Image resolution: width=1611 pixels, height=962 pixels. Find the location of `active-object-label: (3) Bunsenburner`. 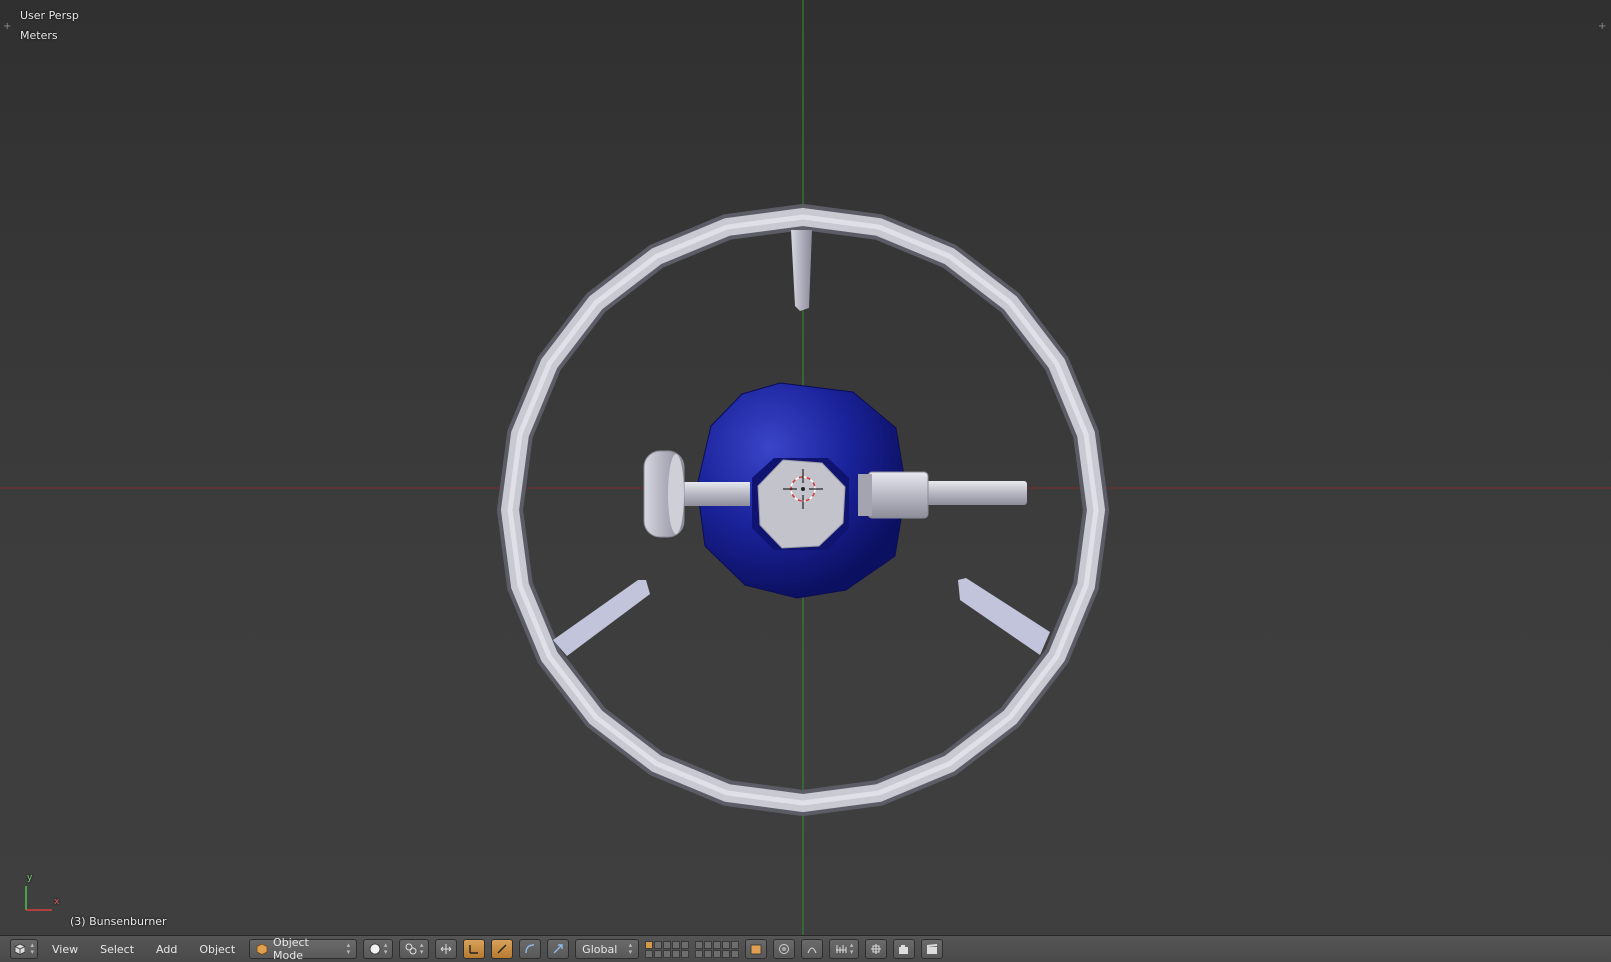

active-object-label: (3) Bunsenburner is located at coordinates (118, 921).